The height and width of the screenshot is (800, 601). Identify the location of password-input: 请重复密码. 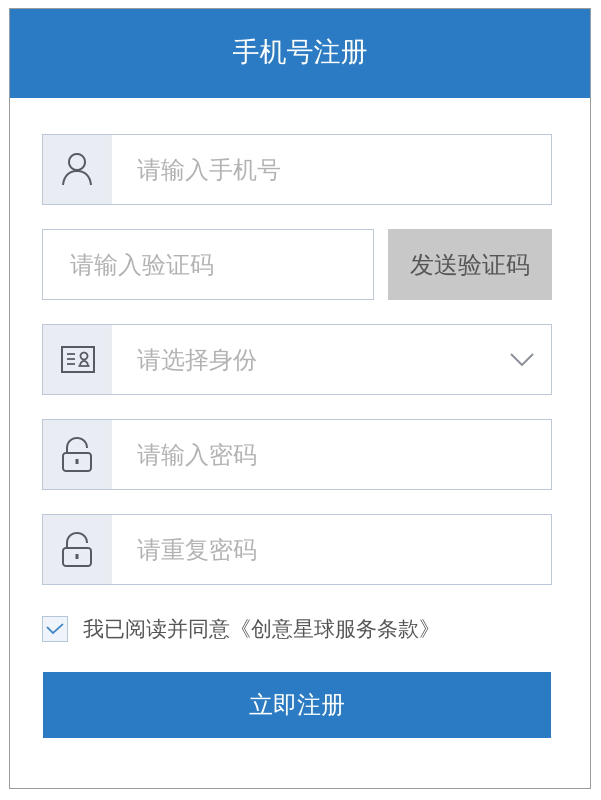
(332, 549).